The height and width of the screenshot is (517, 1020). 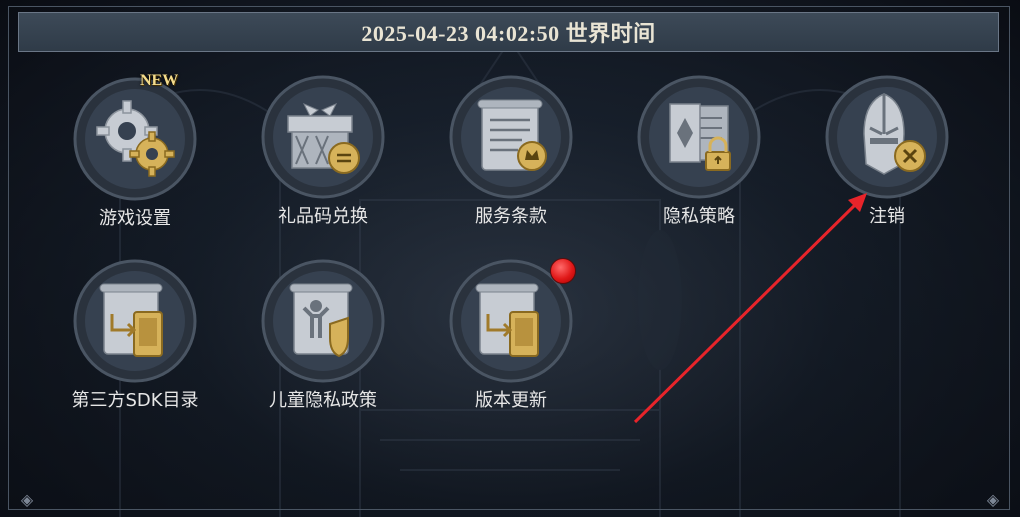 I want to click on child-shield-icon, so click(x=323, y=321).